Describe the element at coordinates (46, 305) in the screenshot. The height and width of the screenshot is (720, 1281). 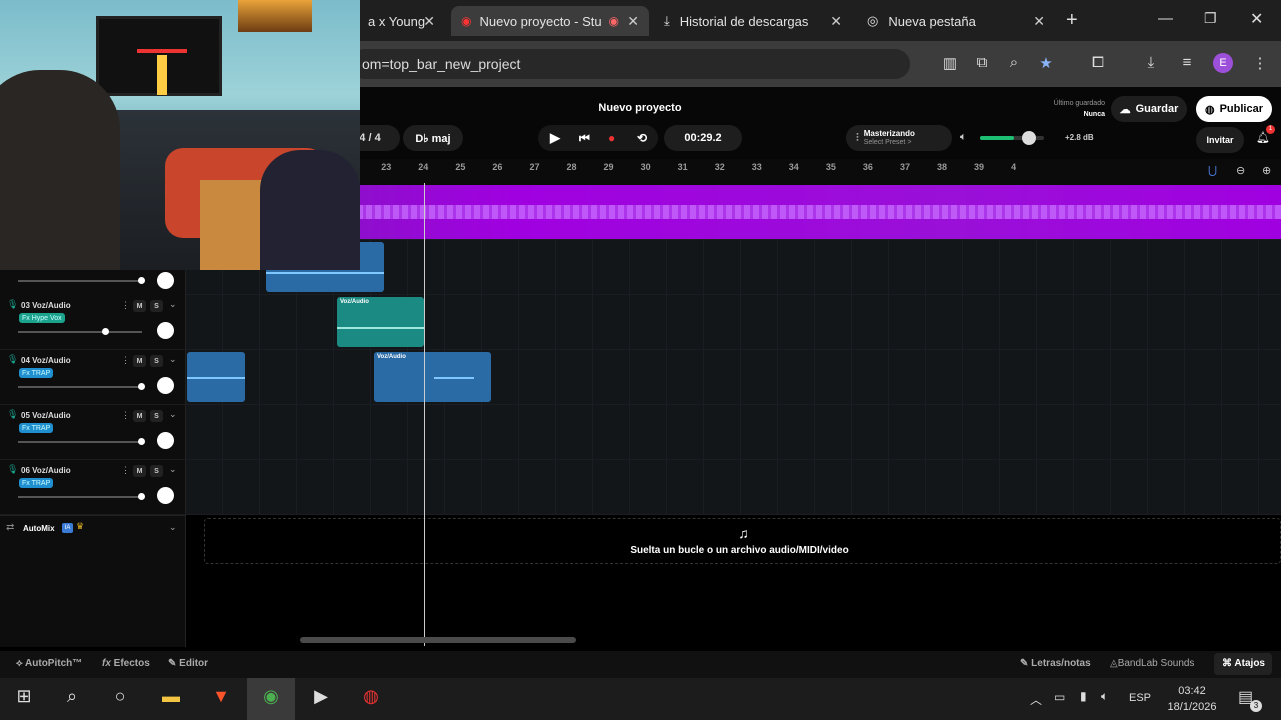
I see `track-name: 03 Voz/Audio` at that location.